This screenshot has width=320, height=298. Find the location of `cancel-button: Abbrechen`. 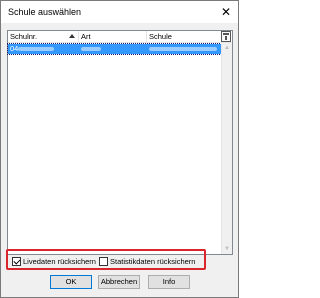

cancel-button: Abbrechen is located at coordinates (119, 282).